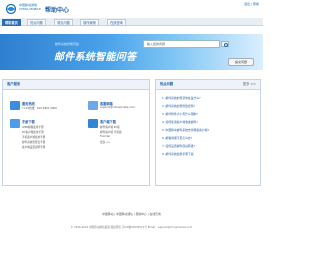 The height and width of the screenshot is (267, 320). Describe the element at coordinates (178, 146) in the screenshot. I see `faq-item: 7. 如何设置邮件自动转发?` at that location.